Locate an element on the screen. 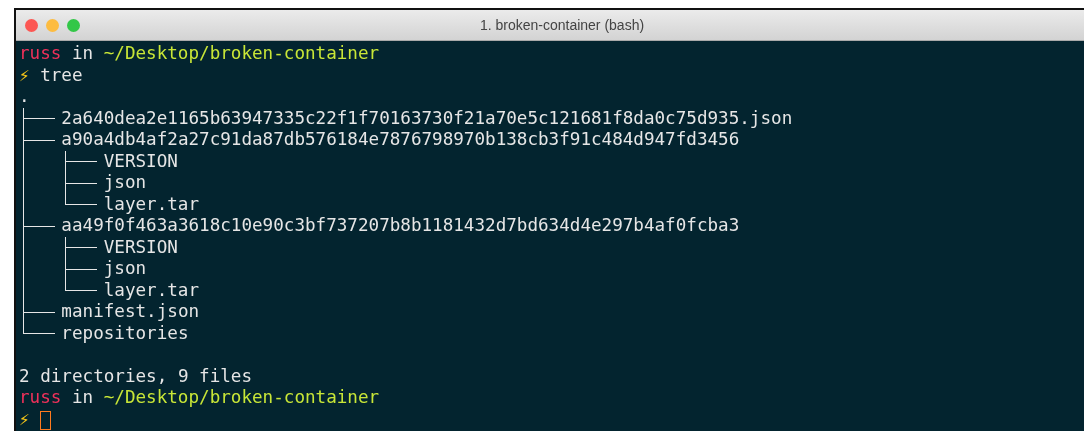 The width and height of the screenshot is (1084, 431). command-text: tree is located at coordinates (61, 75).